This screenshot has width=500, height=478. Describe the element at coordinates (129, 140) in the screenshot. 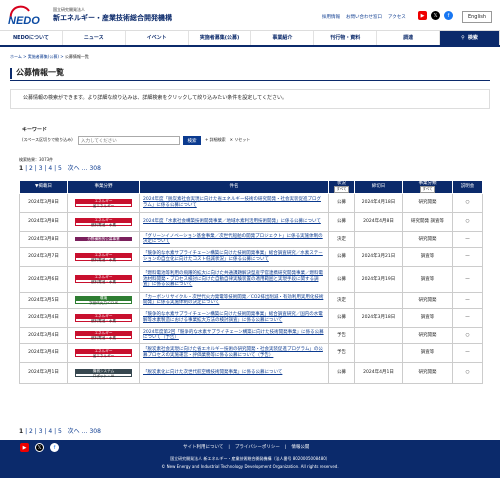

I see `keyword-input` at that location.